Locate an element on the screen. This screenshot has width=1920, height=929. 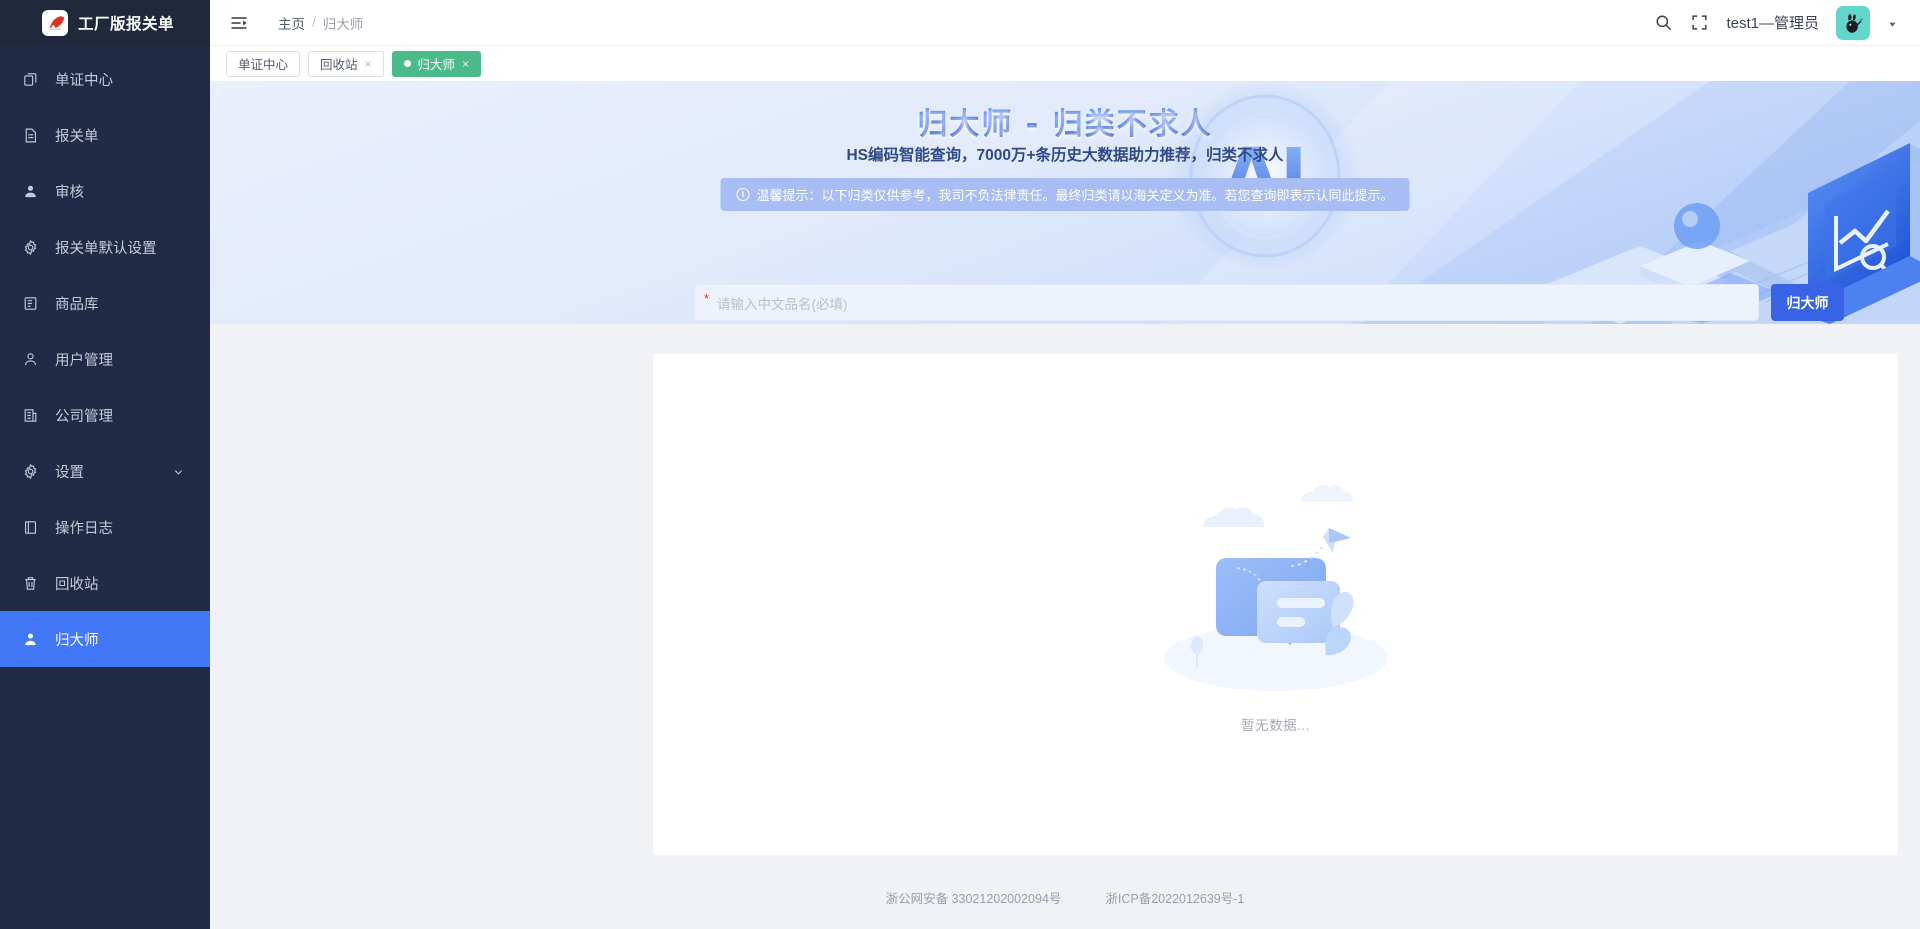
sidebar-item-label: 设置 is located at coordinates (69, 472).